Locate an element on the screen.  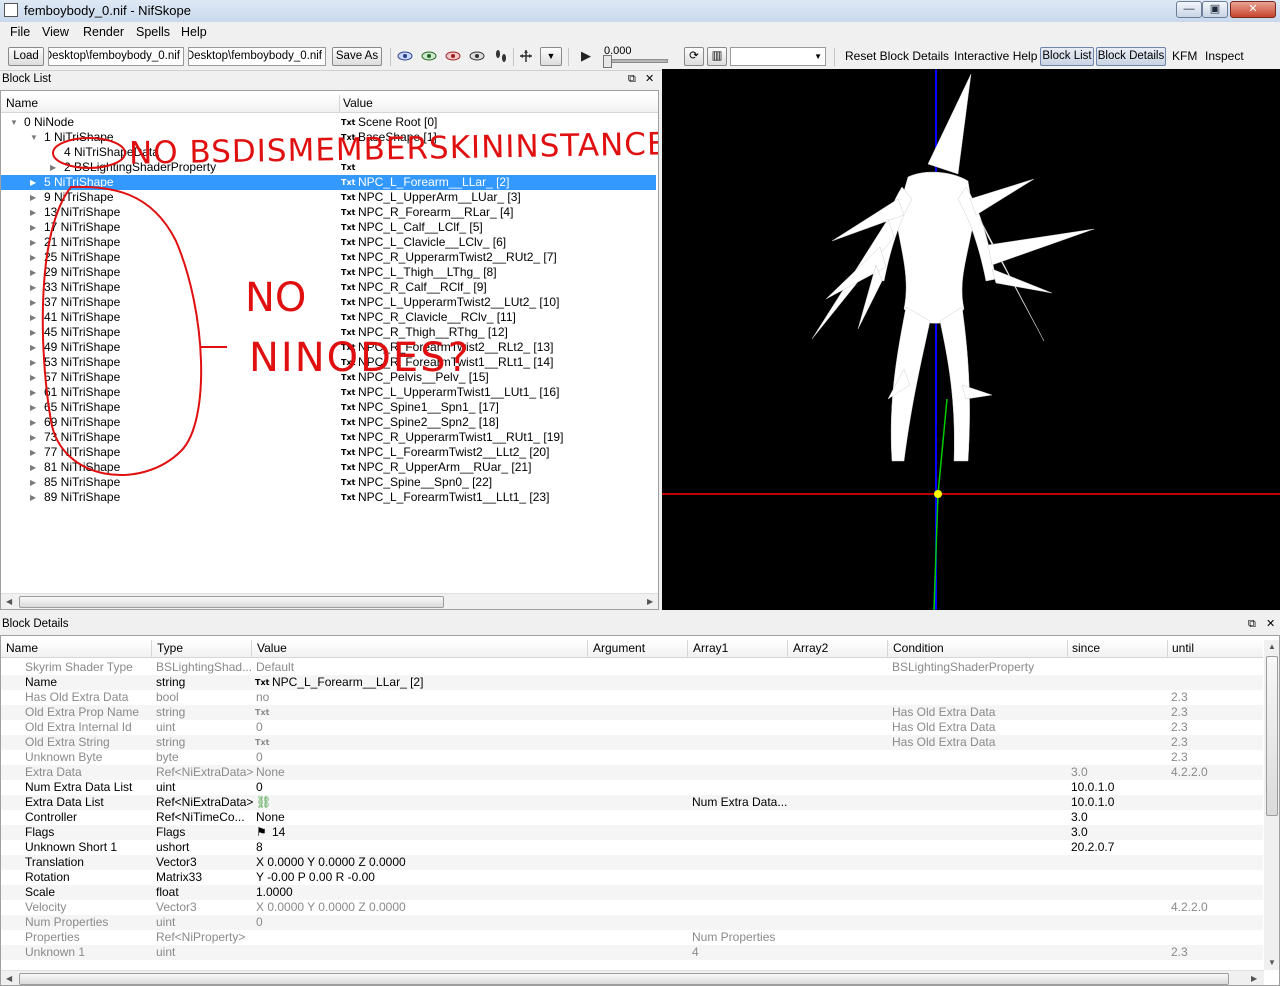
interactive-help-button: Interactive Help is located at coordinates (995, 56).